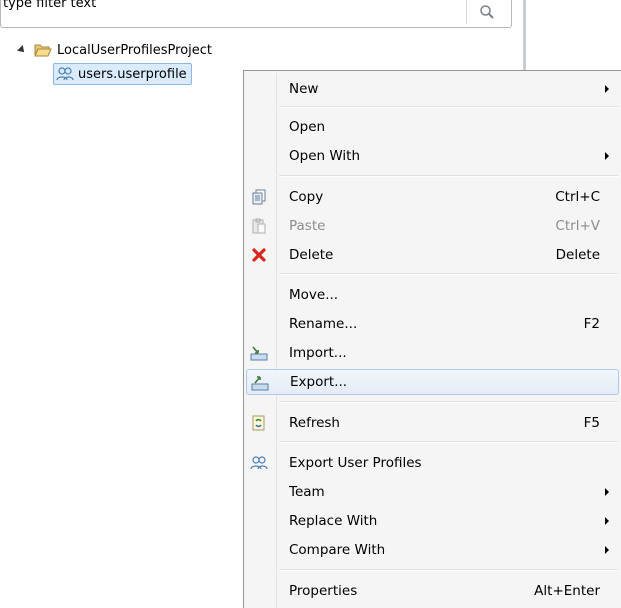 The image size is (621, 608). Describe the element at coordinates (355, 463) in the screenshot. I see `menu-item-label: Export User Profiles` at that location.